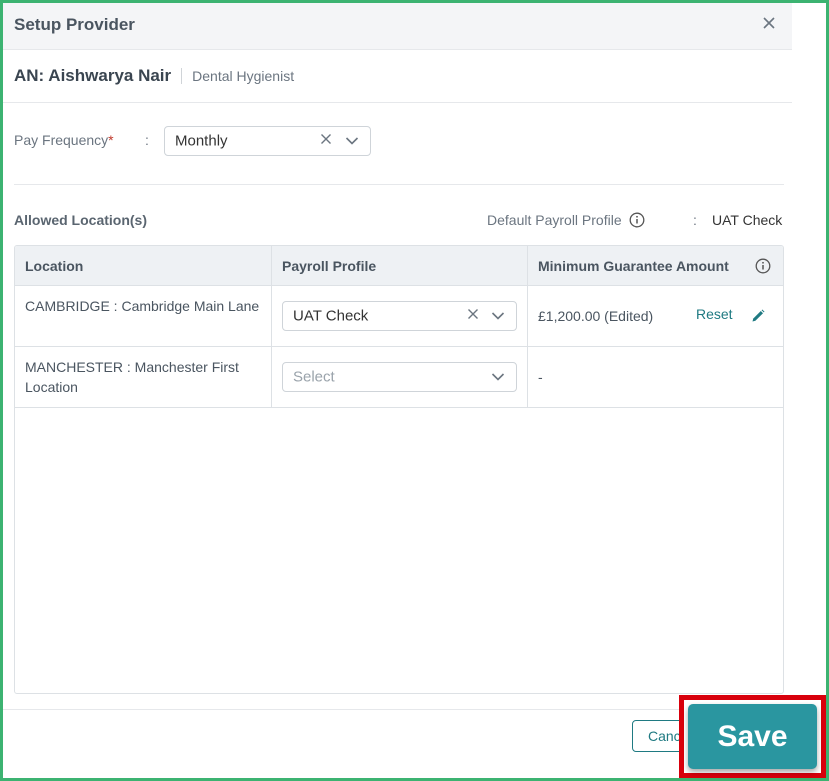 The image size is (829, 781). What do you see at coordinates (596, 316) in the screenshot?
I see `amount-cell: £1,200.00 (Edited)` at bounding box center [596, 316].